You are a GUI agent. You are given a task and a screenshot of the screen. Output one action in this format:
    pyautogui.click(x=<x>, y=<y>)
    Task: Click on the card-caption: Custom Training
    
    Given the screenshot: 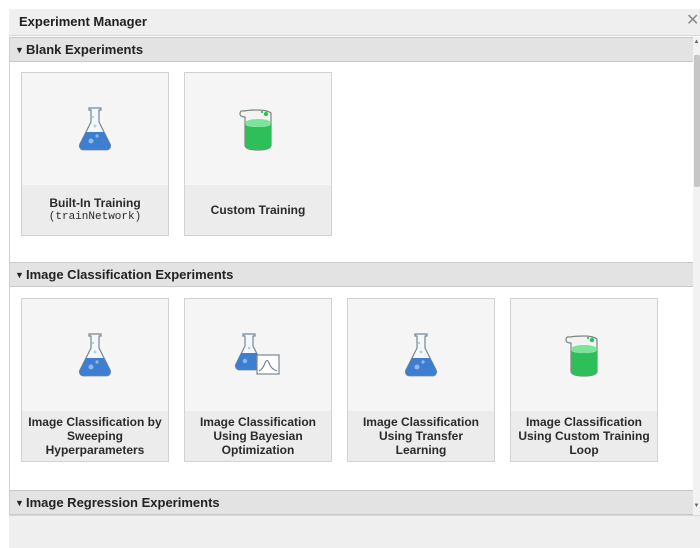 What is the action you would take?
    pyautogui.click(x=258, y=210)
    